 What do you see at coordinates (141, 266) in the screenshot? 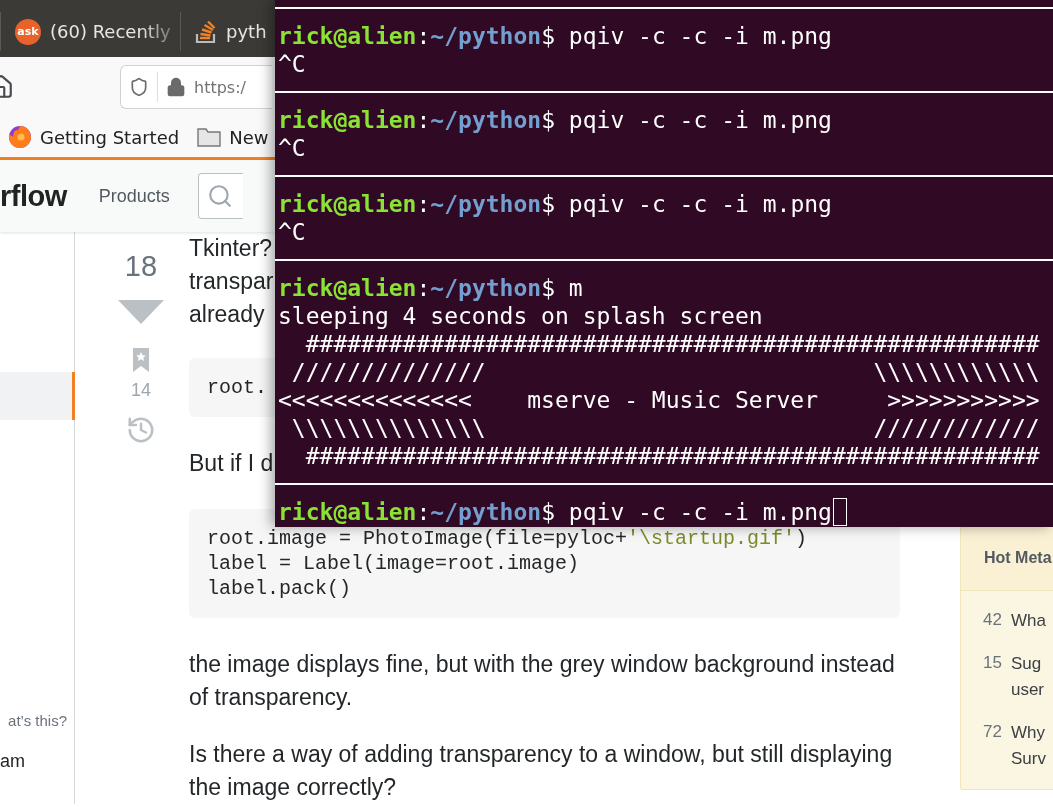
I see `vote-count: 18` at bounding box center [141, 266].